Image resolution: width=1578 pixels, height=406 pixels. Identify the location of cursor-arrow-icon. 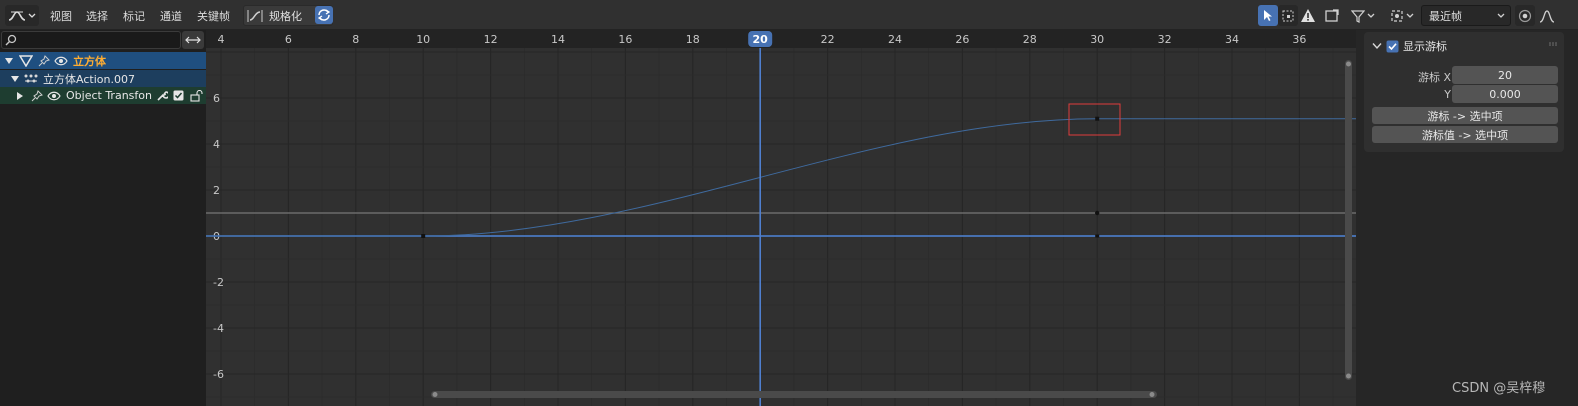
(1268, 15).